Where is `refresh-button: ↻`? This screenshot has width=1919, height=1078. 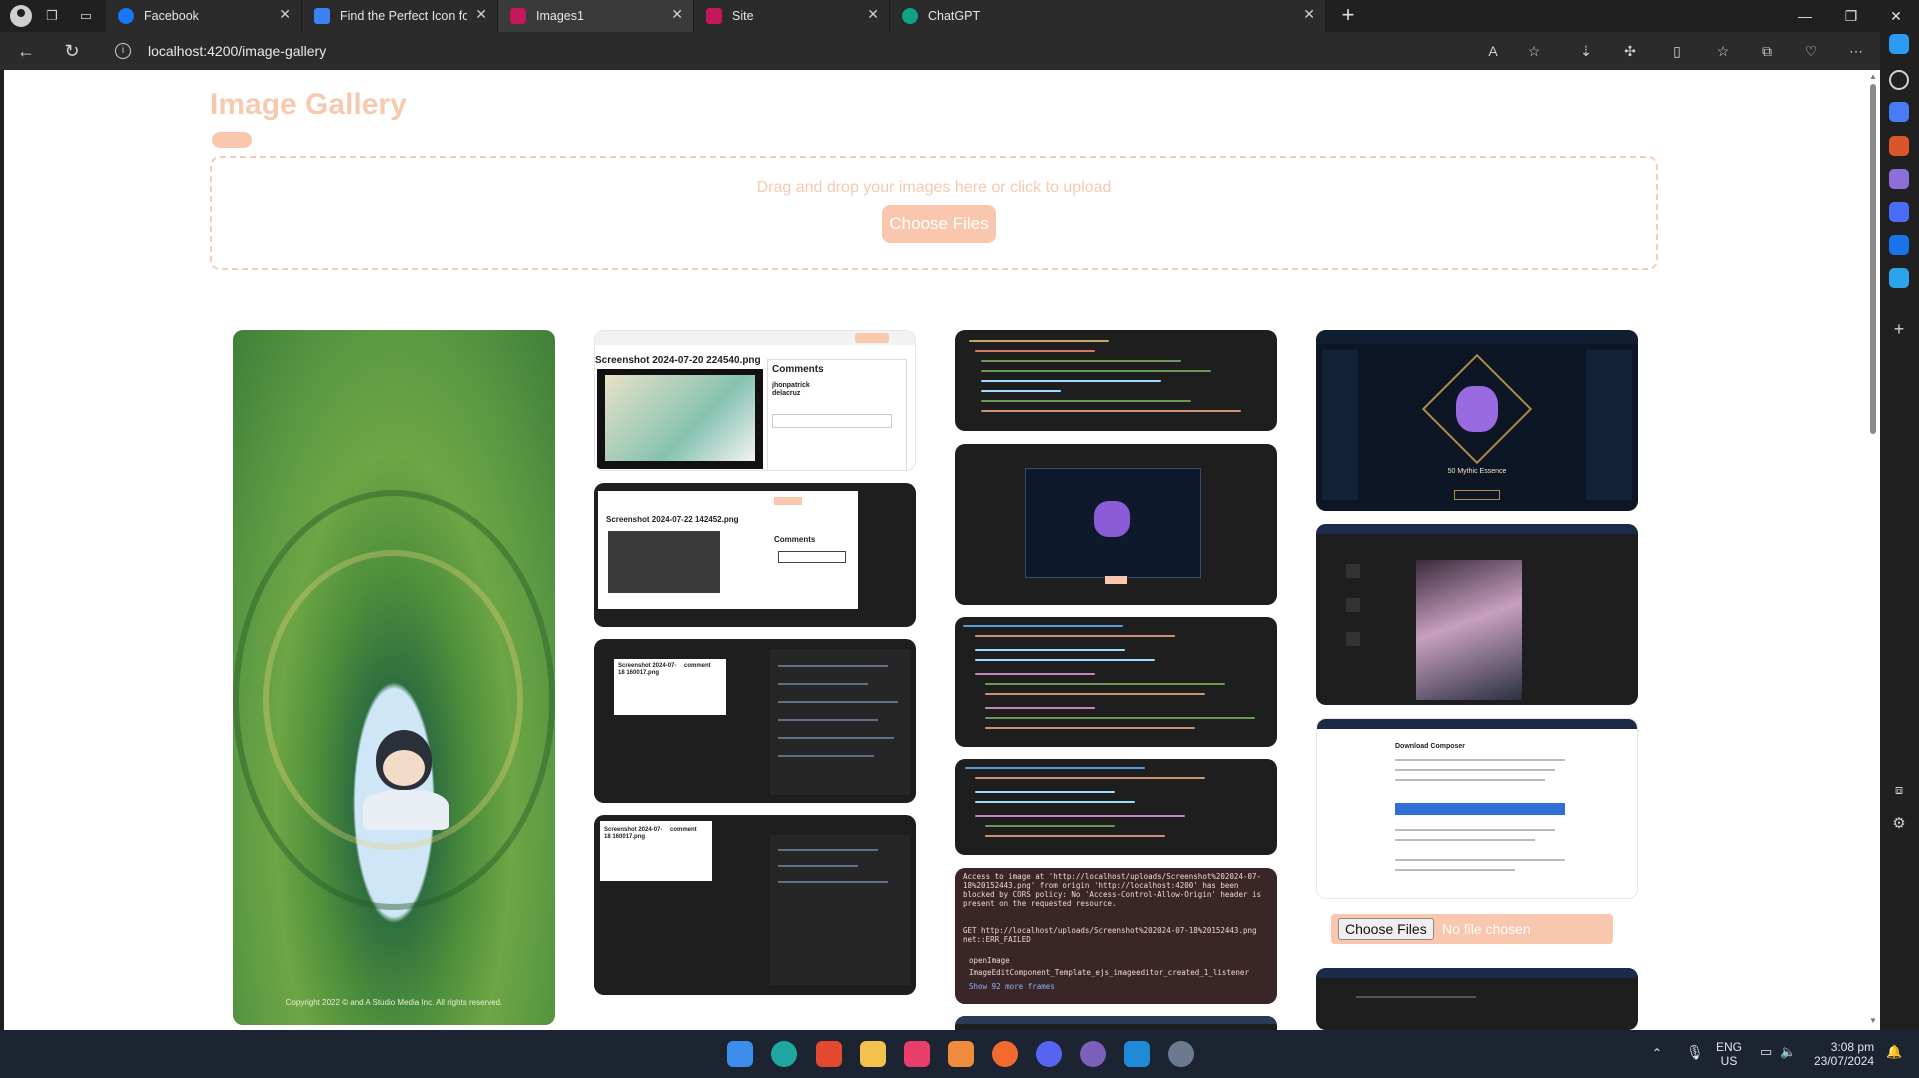
refresh-button: ↻ is located at coordinates (72, 51).